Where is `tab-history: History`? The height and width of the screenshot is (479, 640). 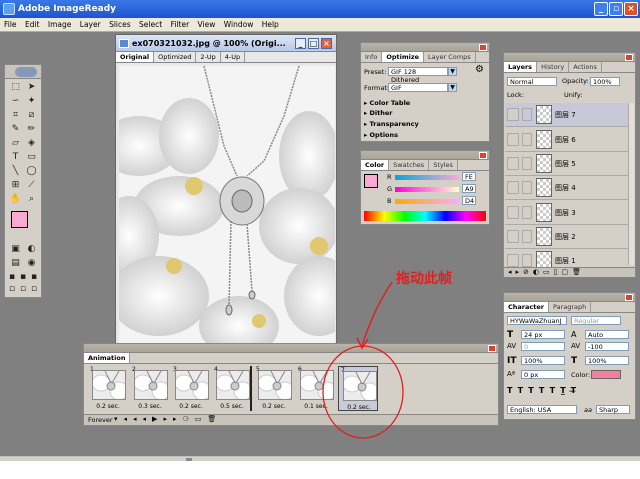
tab-history: History is located at coordinates (553, 67).